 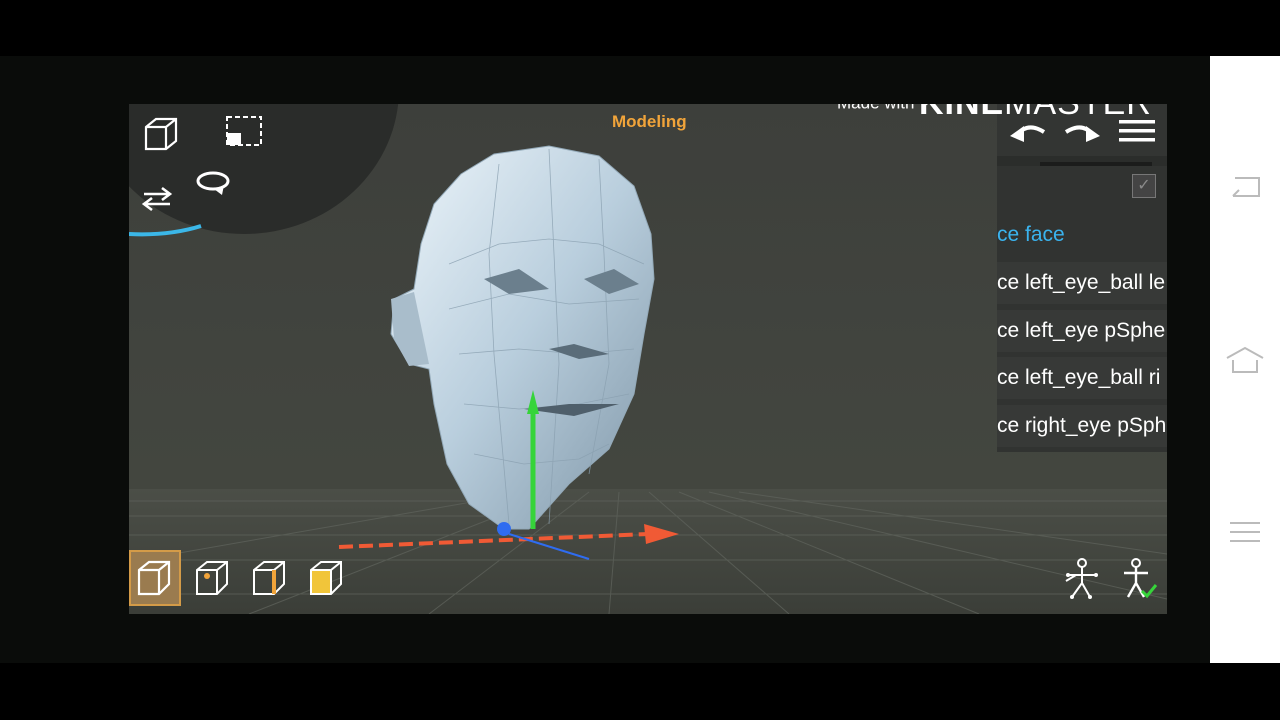 What do you see at coordinates (157, 199) in the screenshot?
I see `swap-arrows-icon` at bounding box center [157, 199].